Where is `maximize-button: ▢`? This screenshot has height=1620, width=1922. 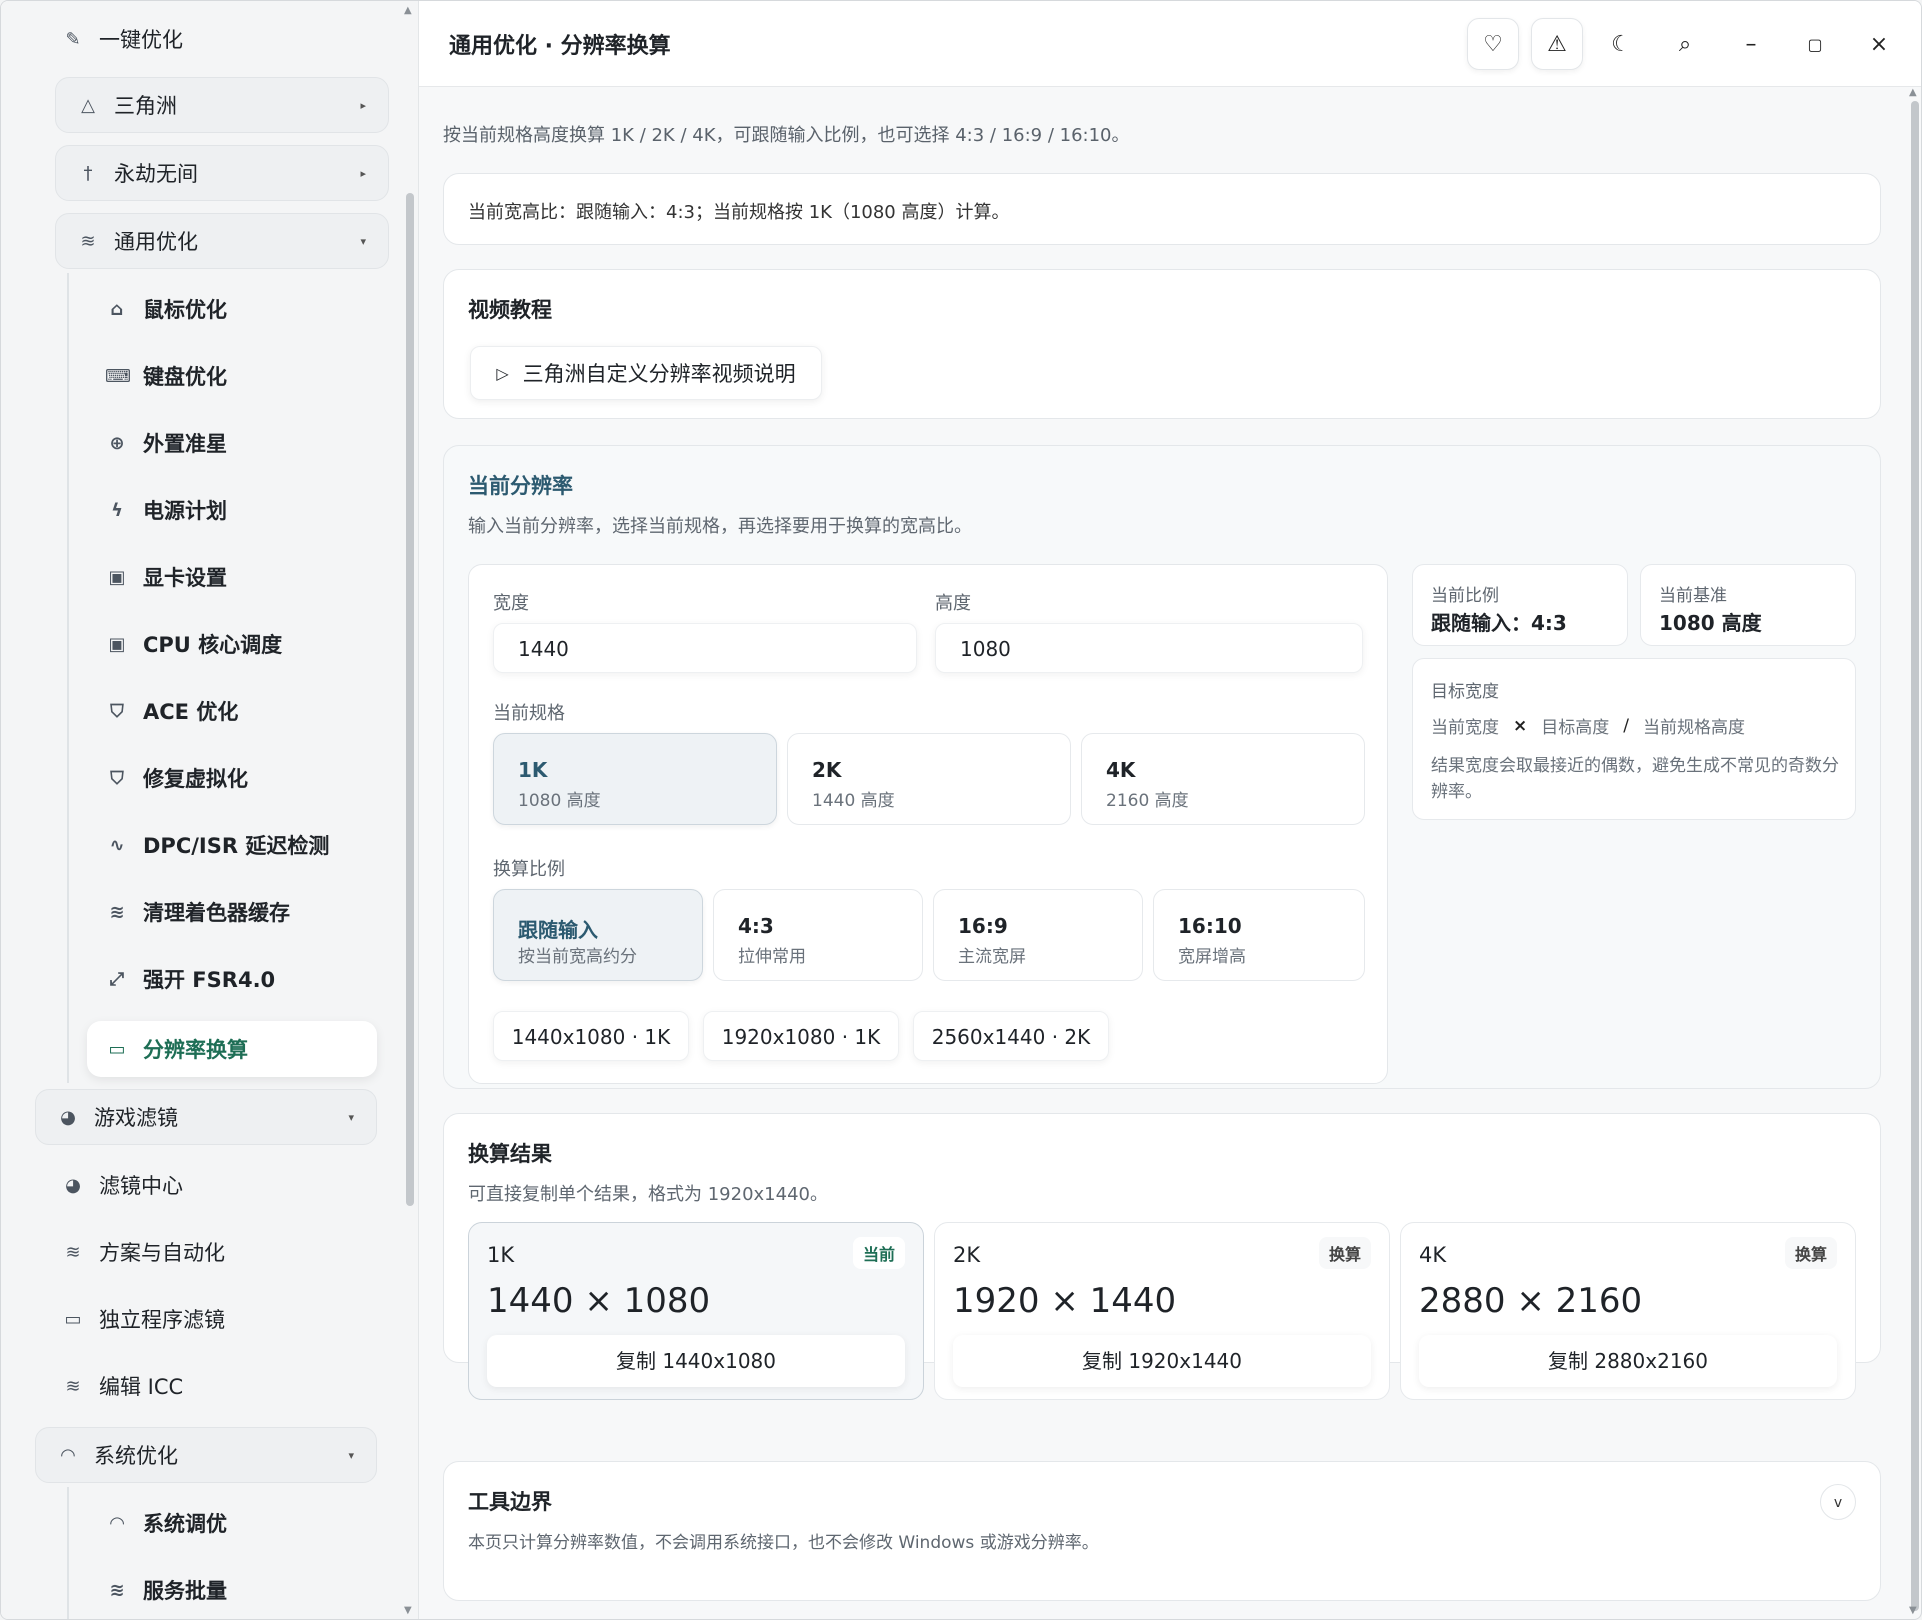
maximize-button: ▢ is located at coordinates (1815, 44).